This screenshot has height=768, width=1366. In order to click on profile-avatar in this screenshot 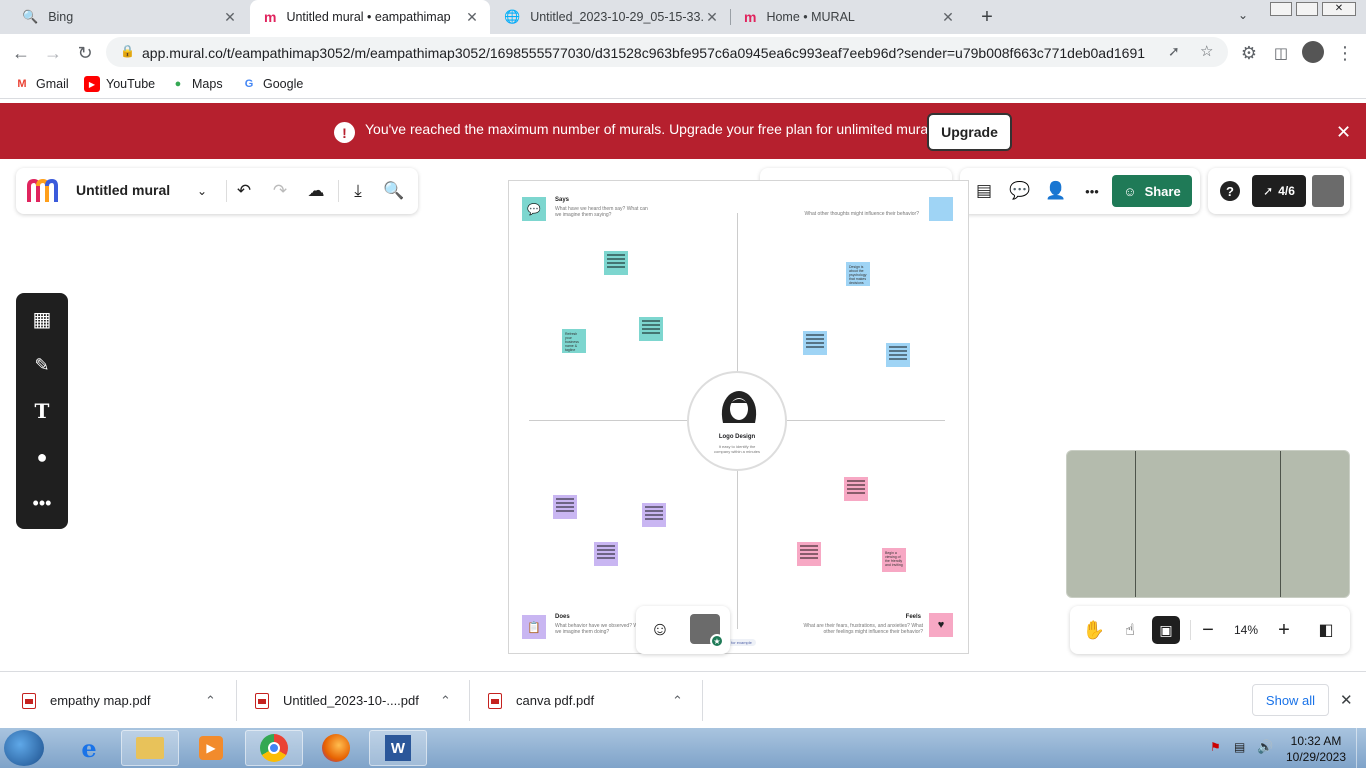, I will do `click(1313, 52)`.